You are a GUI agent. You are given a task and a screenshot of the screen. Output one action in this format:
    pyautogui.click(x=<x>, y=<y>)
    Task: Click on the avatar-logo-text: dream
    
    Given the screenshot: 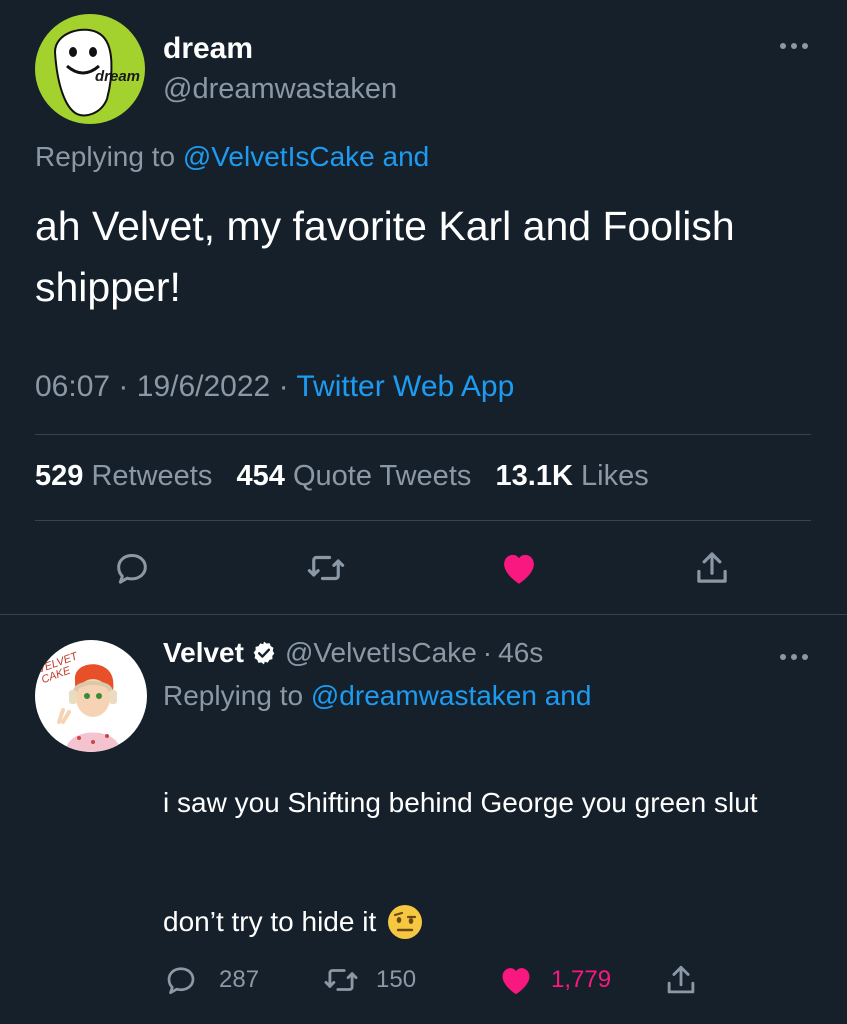 What is the action you would take?
    pyautogui.click(x=118, y=76)
    